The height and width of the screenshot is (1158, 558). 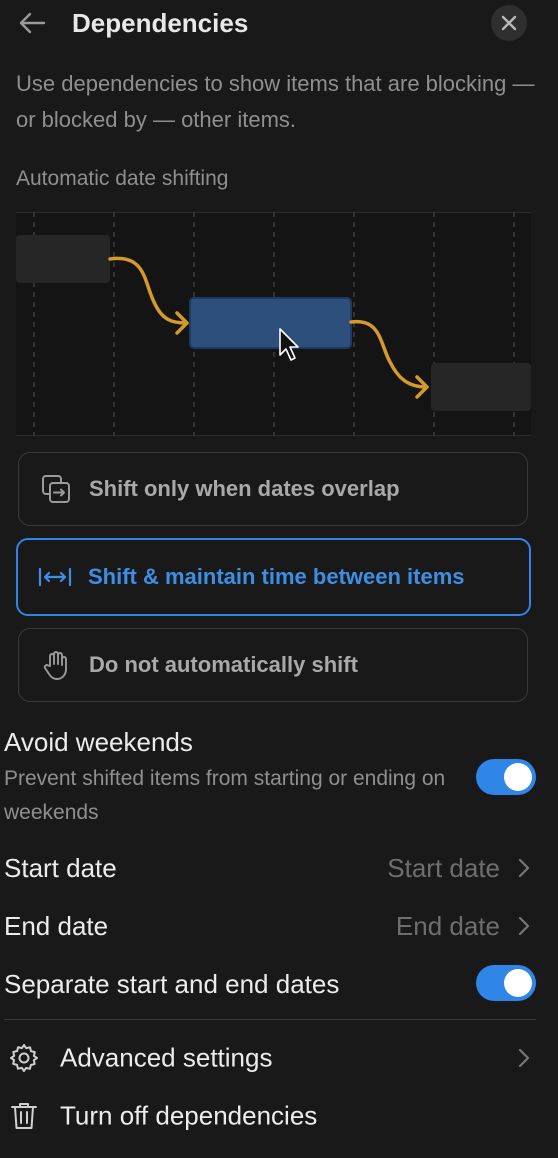 What do you see at coordinates (122, 178) in the screenshot?
I see `section-label-date-shifting: Automatic date shifting` at bounding box center [122, 178].